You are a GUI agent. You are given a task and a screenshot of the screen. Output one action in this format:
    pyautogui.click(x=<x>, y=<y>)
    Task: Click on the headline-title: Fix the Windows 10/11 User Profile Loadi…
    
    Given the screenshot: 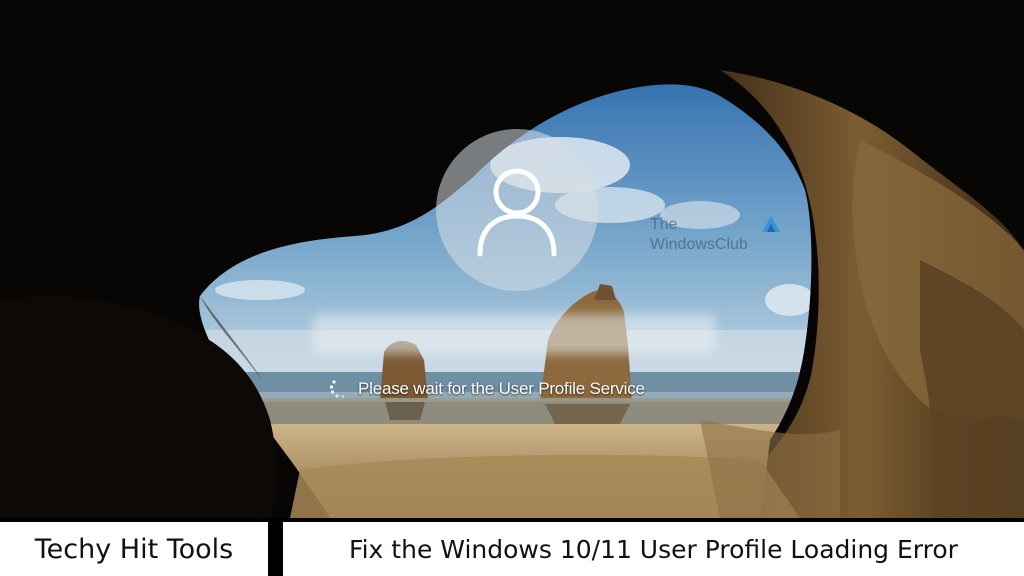 What is the action you would take?
    pyautogui.click(x=653, y=549)
    